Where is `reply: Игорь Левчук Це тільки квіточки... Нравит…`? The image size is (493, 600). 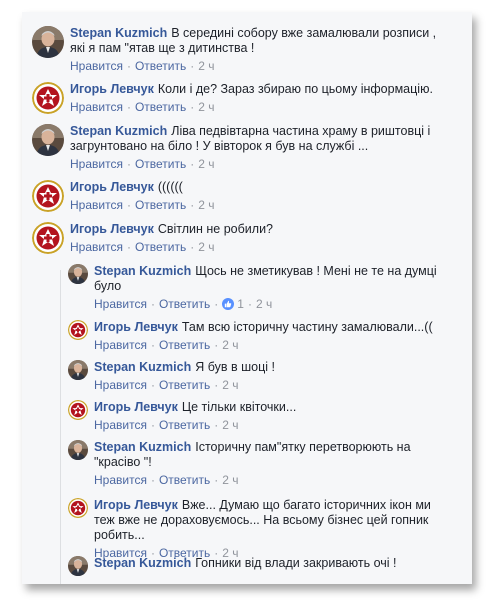
reply: Игорь Левчук Це тільки квіточки... Нравит… is located at coordinates (265, 416).